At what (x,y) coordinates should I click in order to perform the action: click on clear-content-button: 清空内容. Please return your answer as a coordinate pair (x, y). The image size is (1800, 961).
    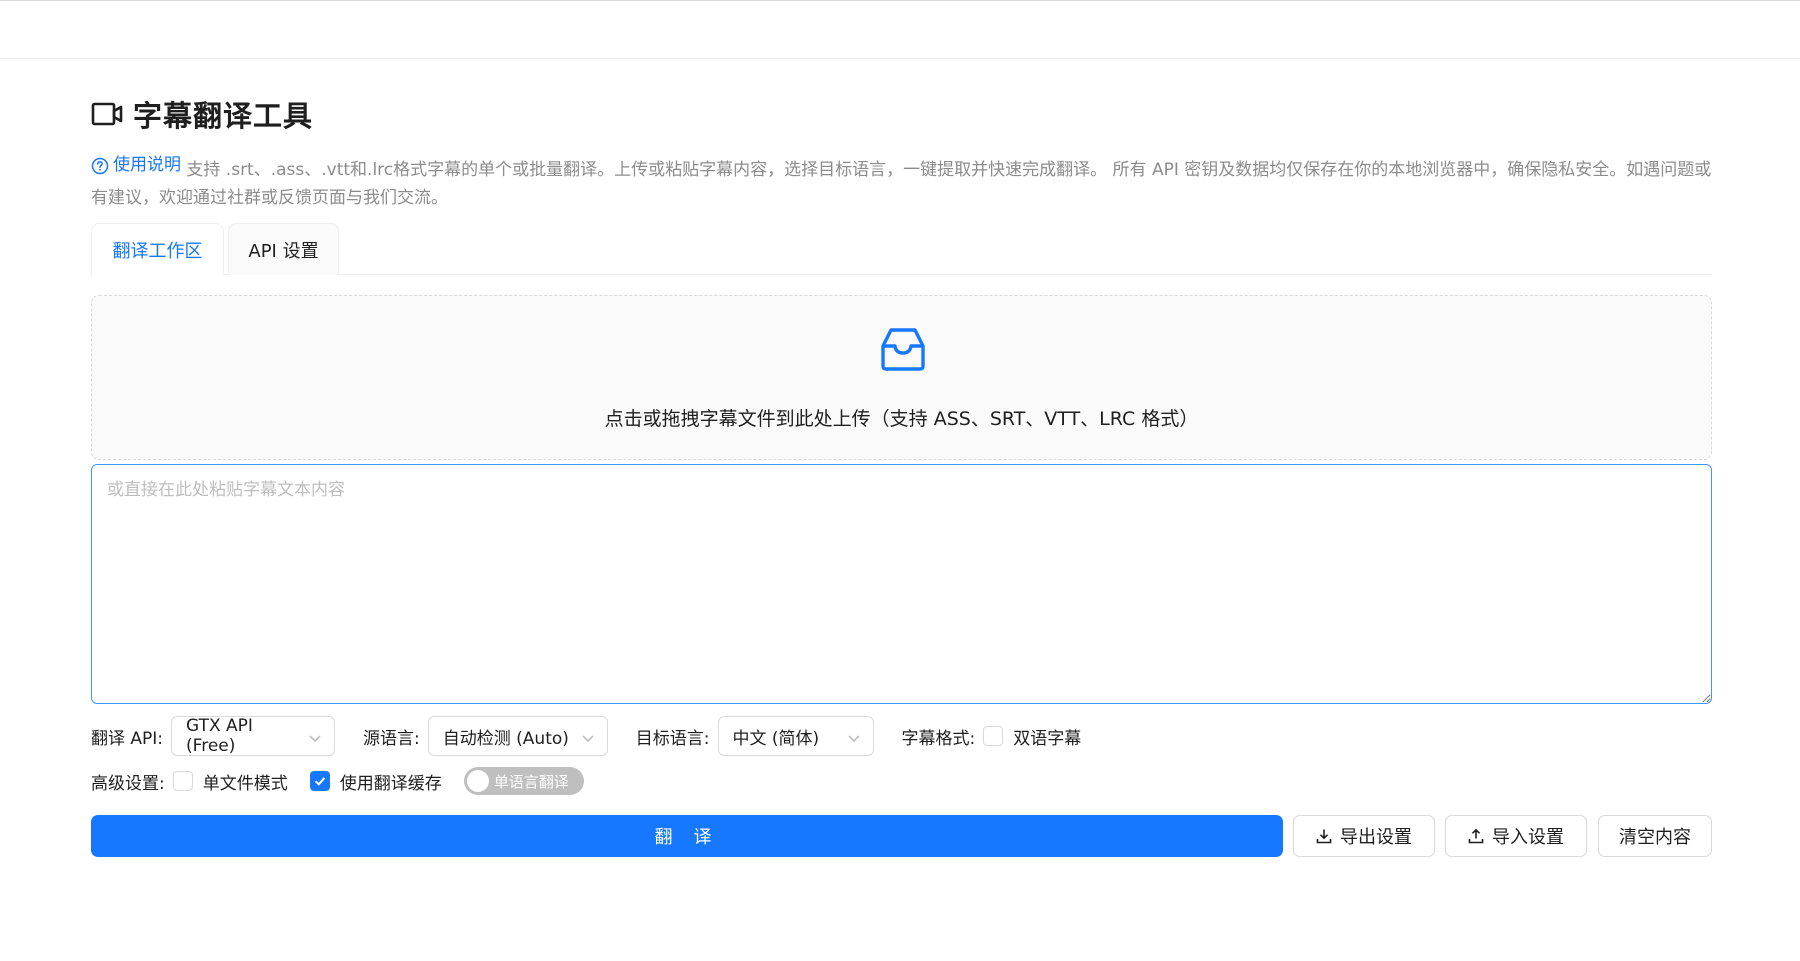
    Looking at the image, I should click on (1655, 836).